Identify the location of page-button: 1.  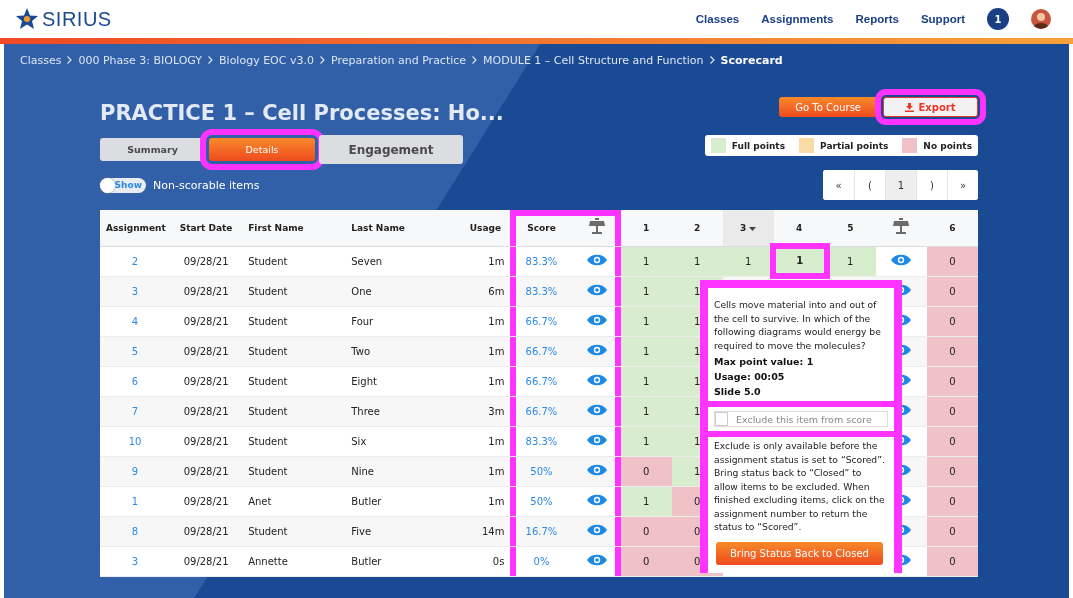
(900, 185).